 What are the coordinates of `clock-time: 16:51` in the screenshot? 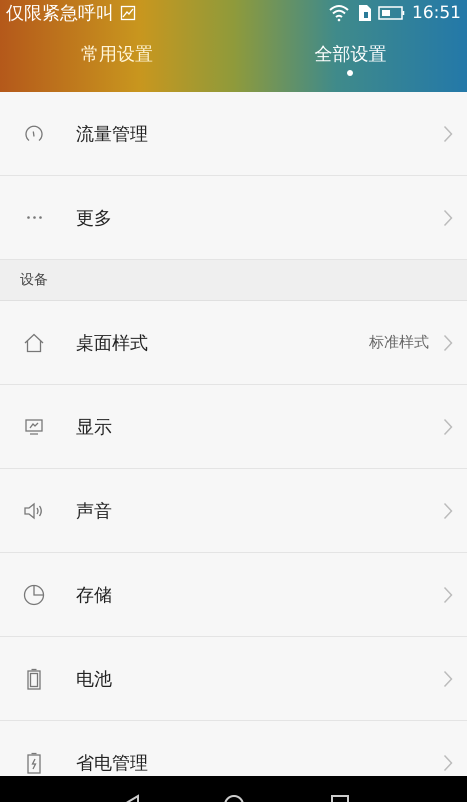 It's located at (436, 13).